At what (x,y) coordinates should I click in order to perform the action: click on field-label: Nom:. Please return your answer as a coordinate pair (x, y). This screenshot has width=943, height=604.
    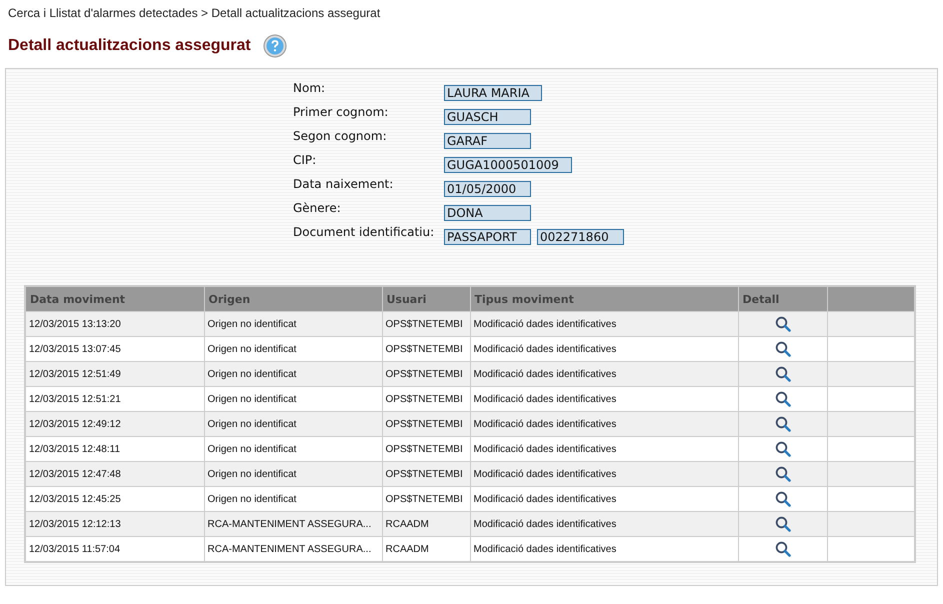
    Looking at the image, I should click on (309, 88).